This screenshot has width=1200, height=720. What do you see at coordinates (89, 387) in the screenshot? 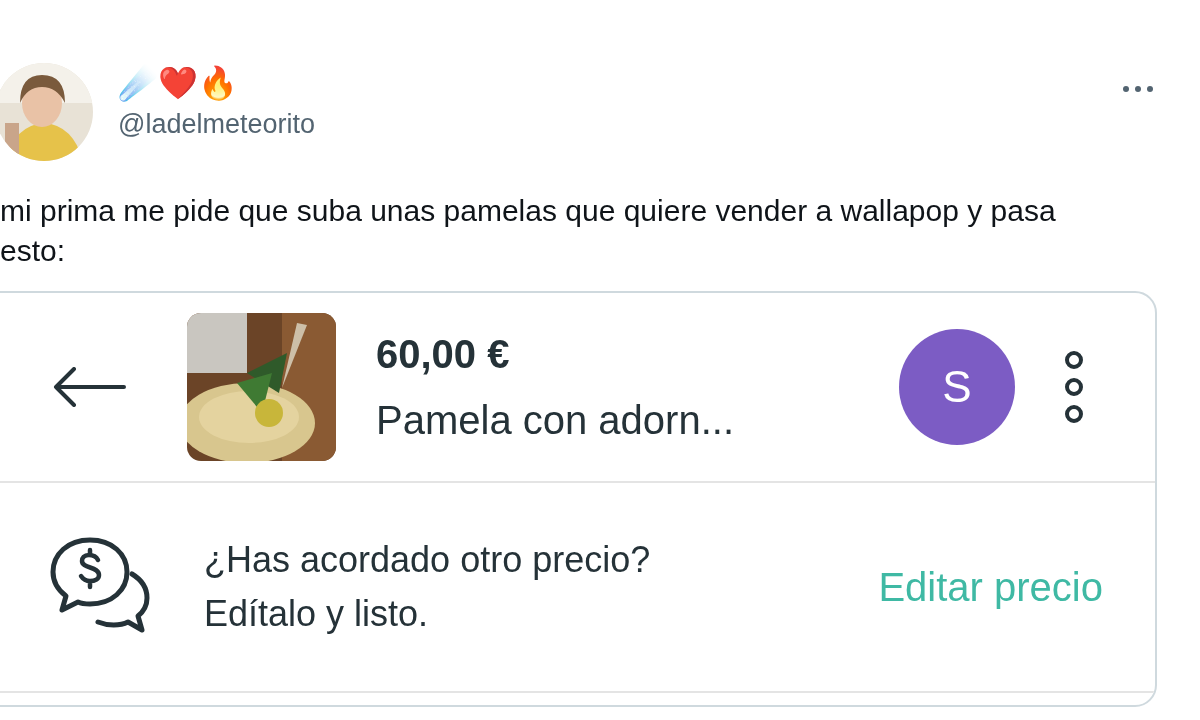
I see `back-arrow-icon` at bounding box center [89, 387].